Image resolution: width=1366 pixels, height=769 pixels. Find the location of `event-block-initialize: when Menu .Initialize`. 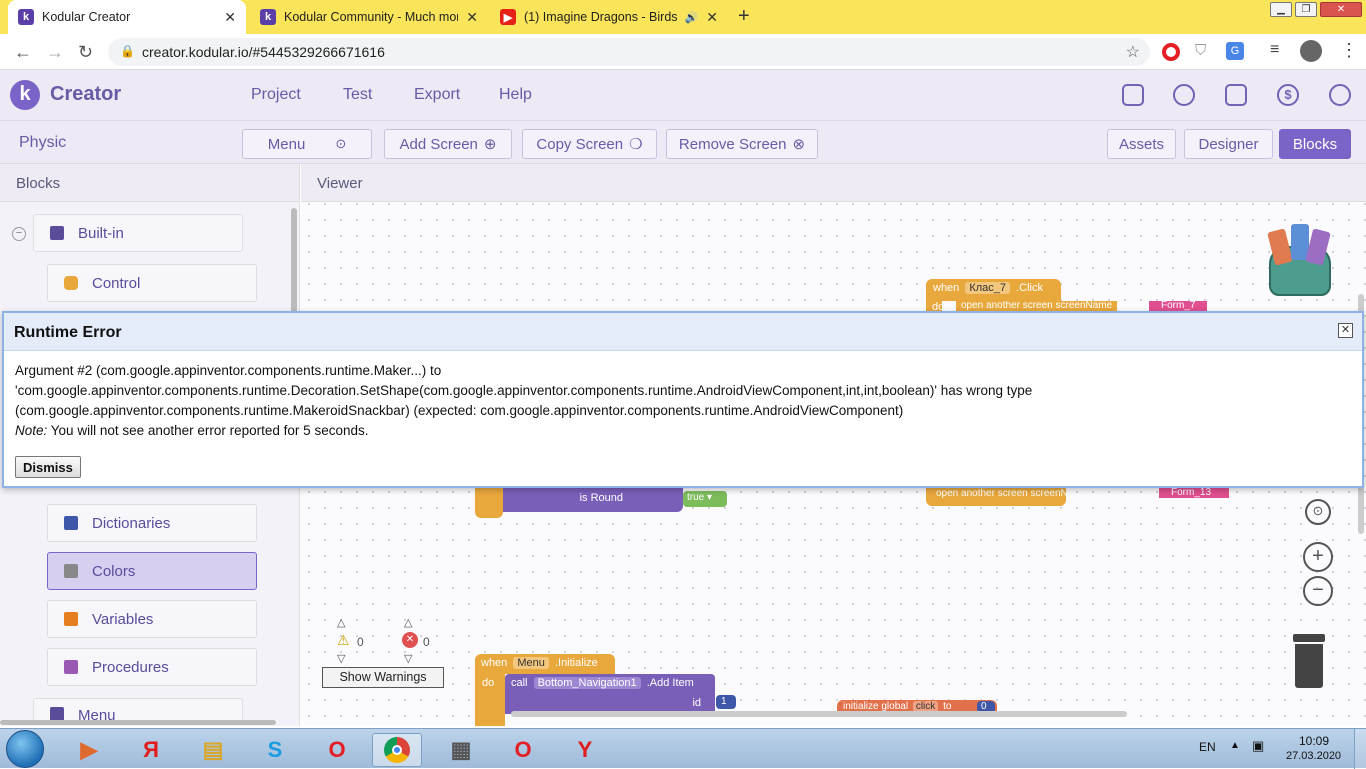

event-block-initialize: when Menu .Initialize is located at coordinates (545, 664).